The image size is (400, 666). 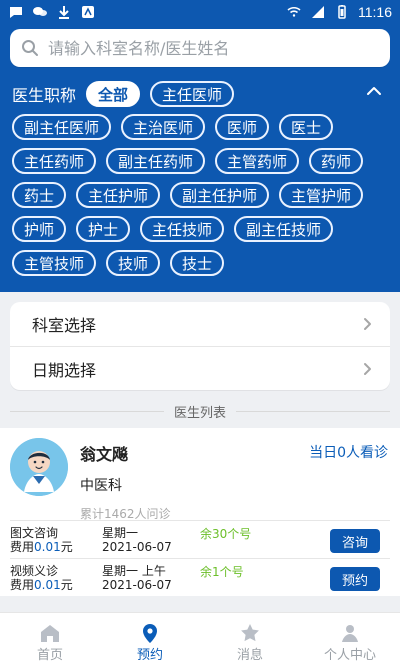 I want to click on filter-chip: 医师, so click(x=242, y=127).